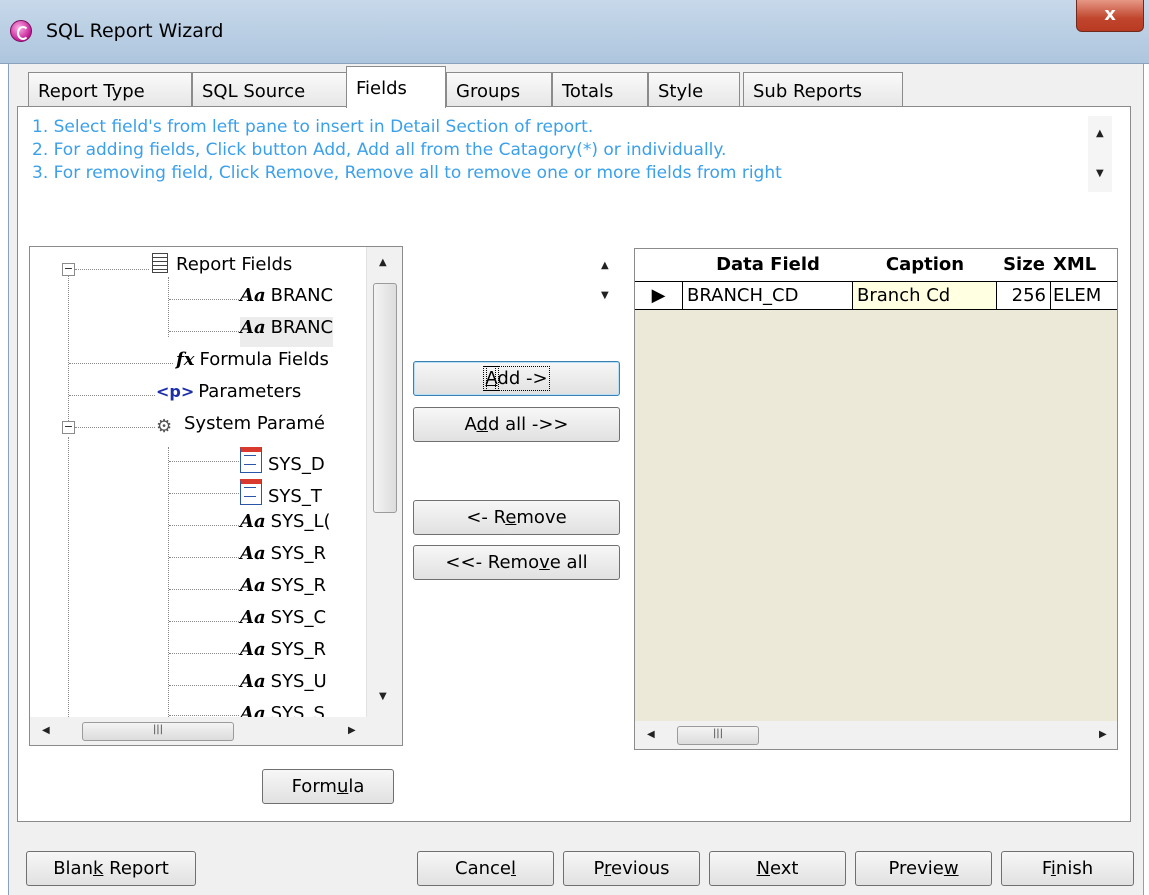 This screenshot has width=1149, height=895. I want to click on parameter-icon: <p>, so click(175, 391).